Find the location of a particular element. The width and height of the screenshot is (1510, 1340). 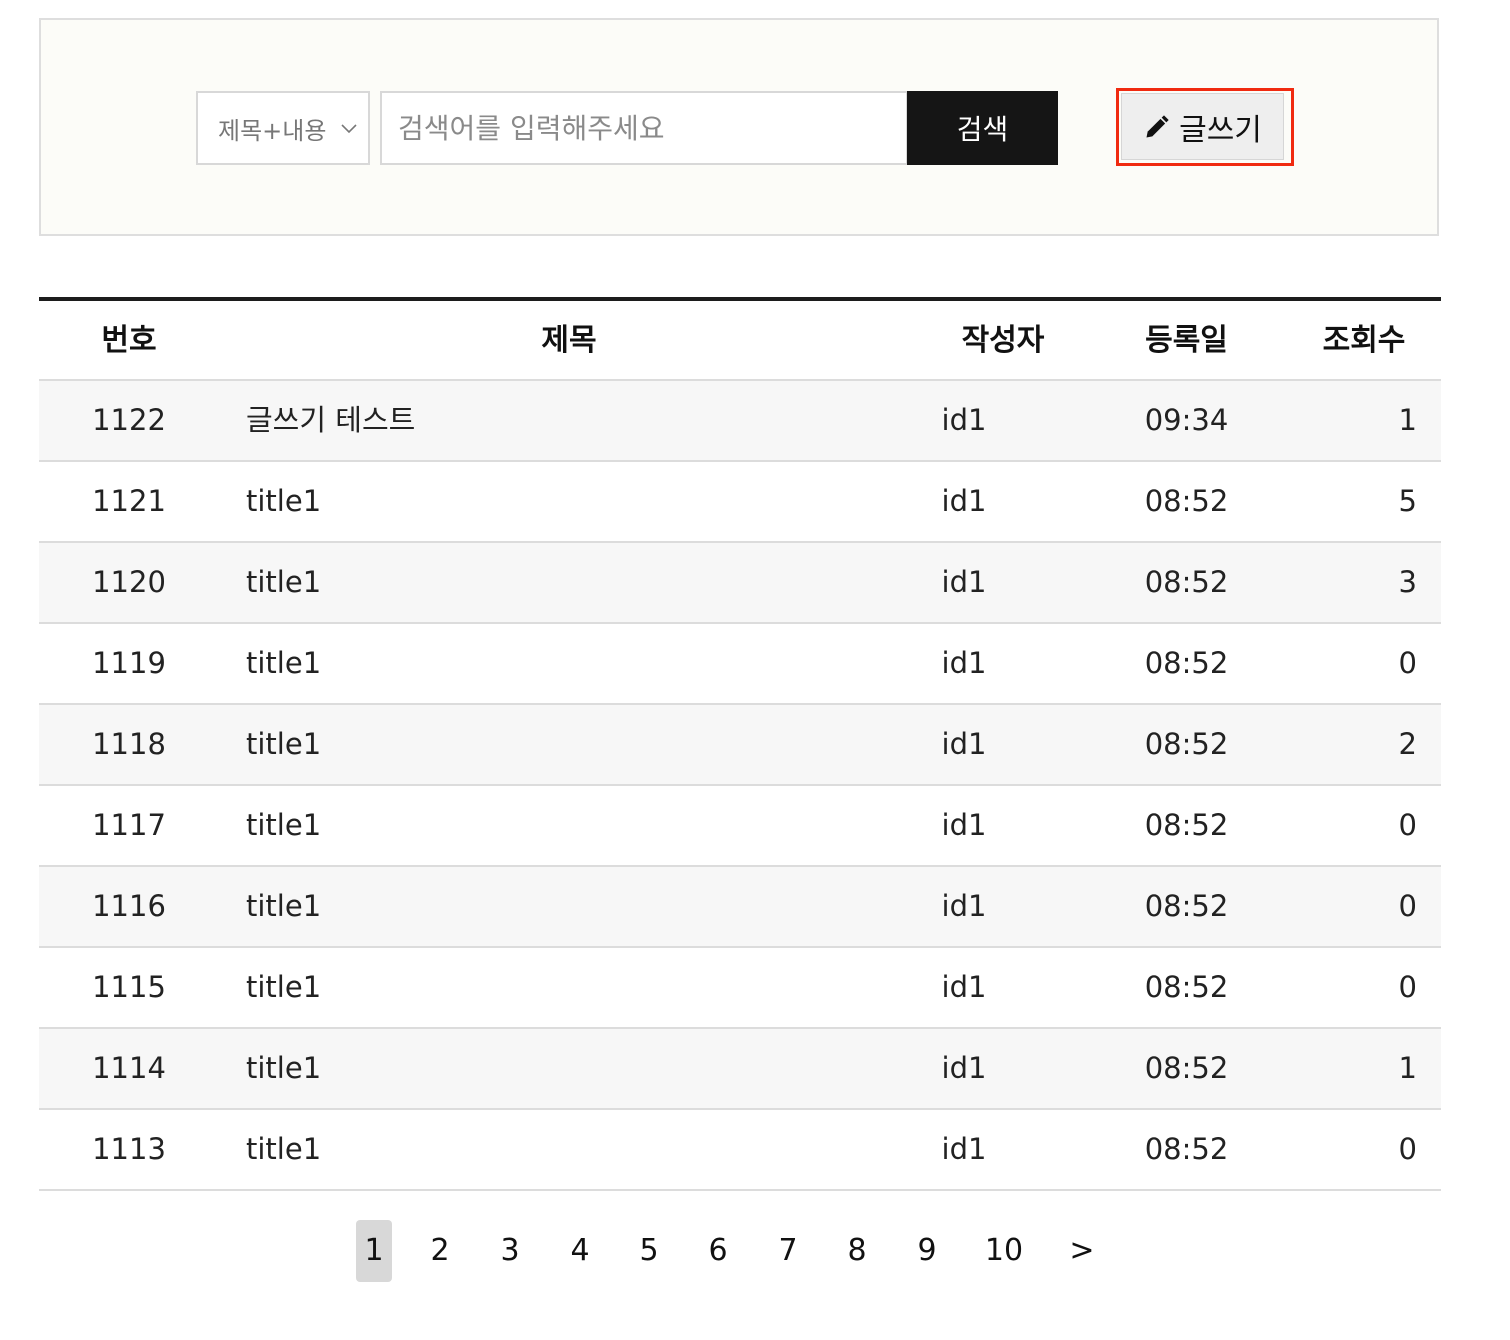

header-views: 조회수 is located at coordinates (1364, 340).